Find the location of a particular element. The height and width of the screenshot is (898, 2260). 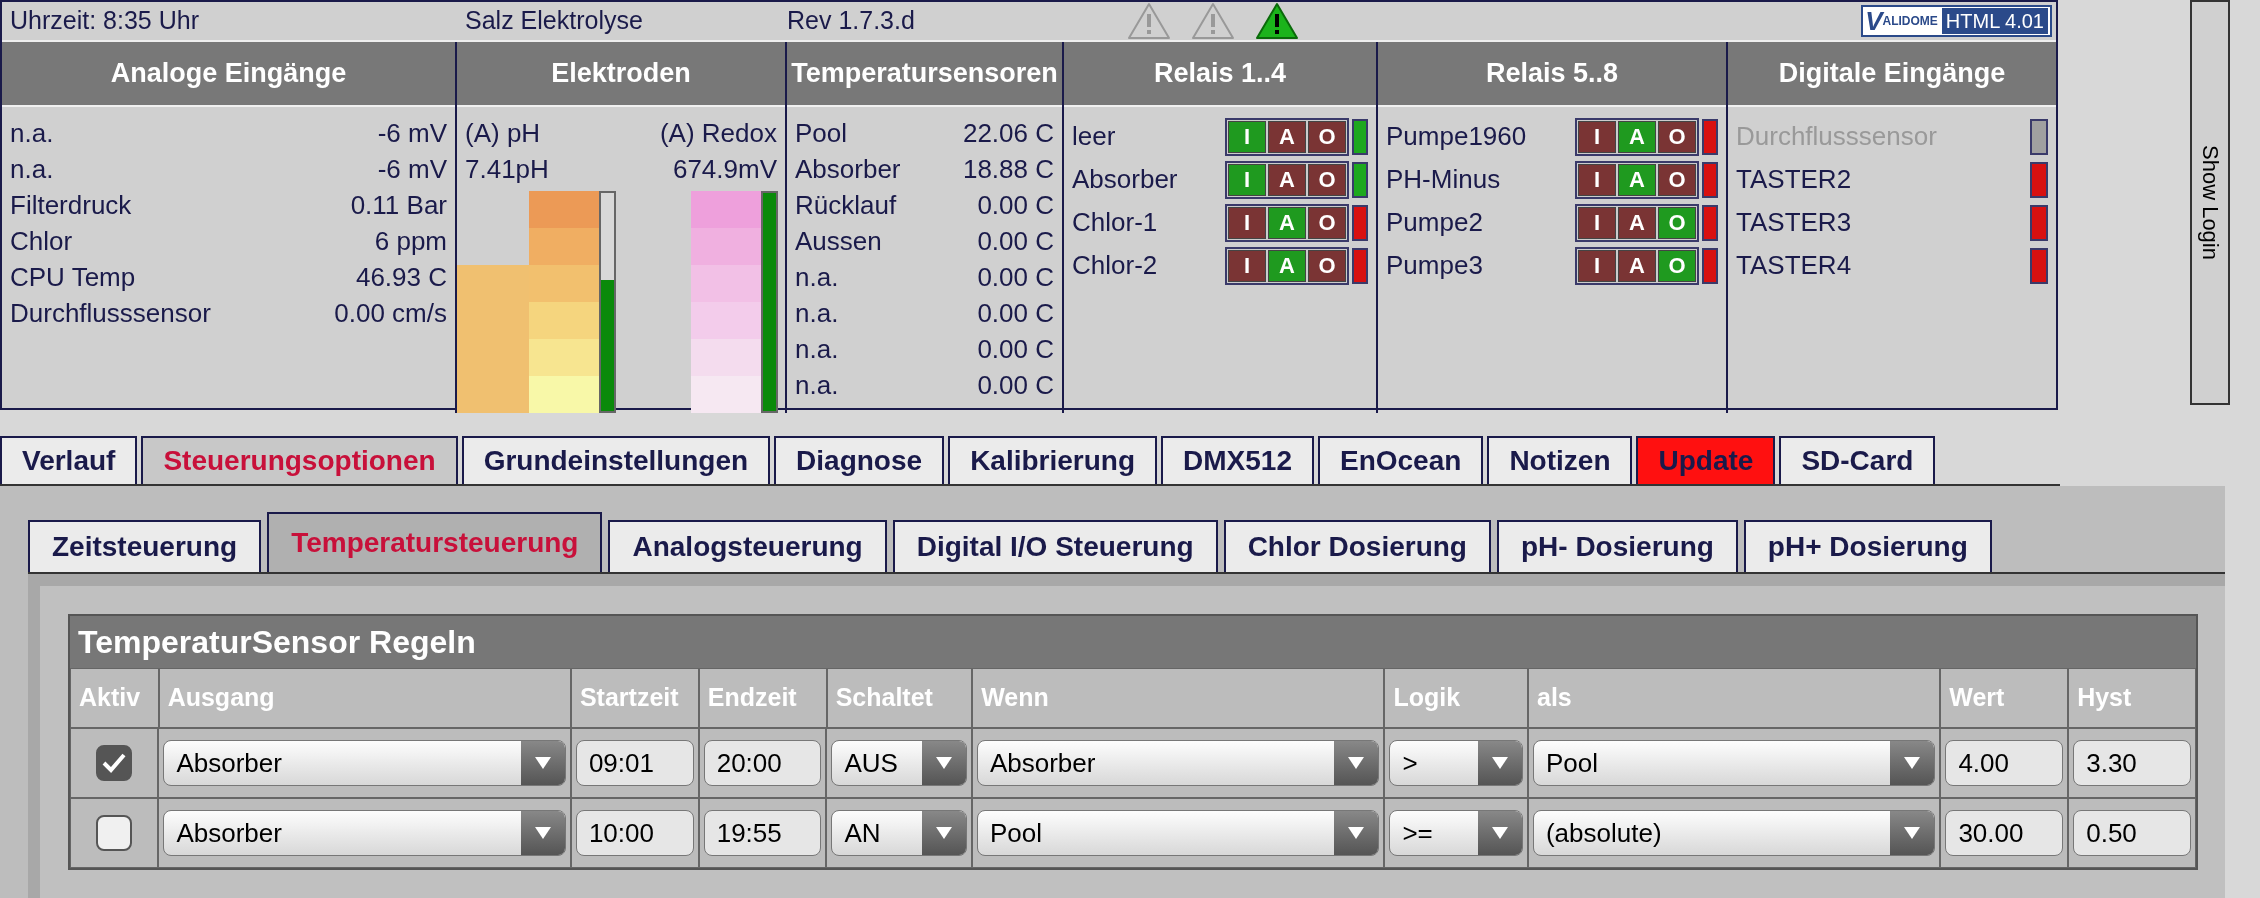

nav-tab: Verlauf is located at coordinates (69, 460).